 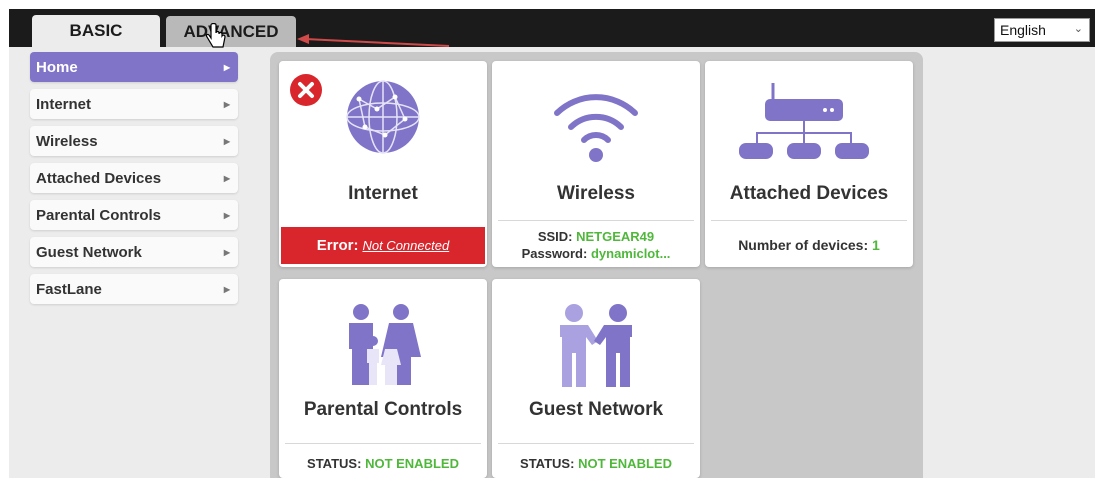 What do you see at coordinates (57, 67) in the screenshot?
I see `sidebar-item-label: Home` at bounding box center [57, 67].